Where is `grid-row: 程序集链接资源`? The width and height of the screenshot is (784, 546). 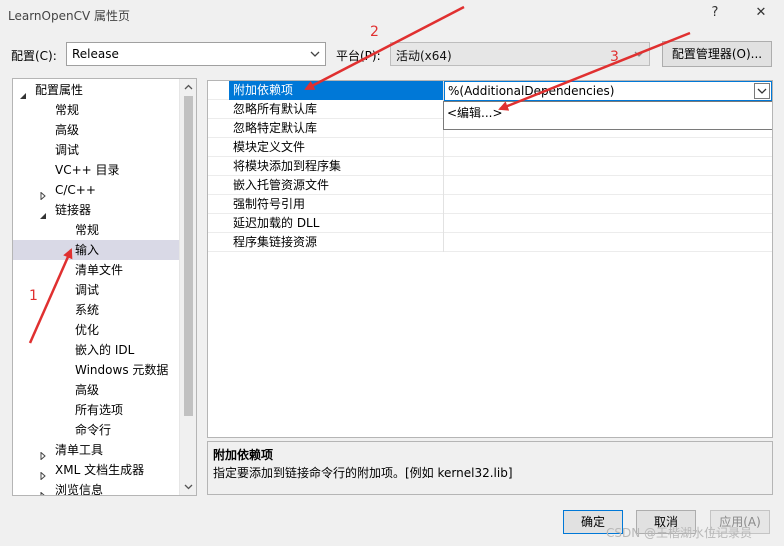 grid-row: 程序集链接资源 is located at coordinates (490, 242).